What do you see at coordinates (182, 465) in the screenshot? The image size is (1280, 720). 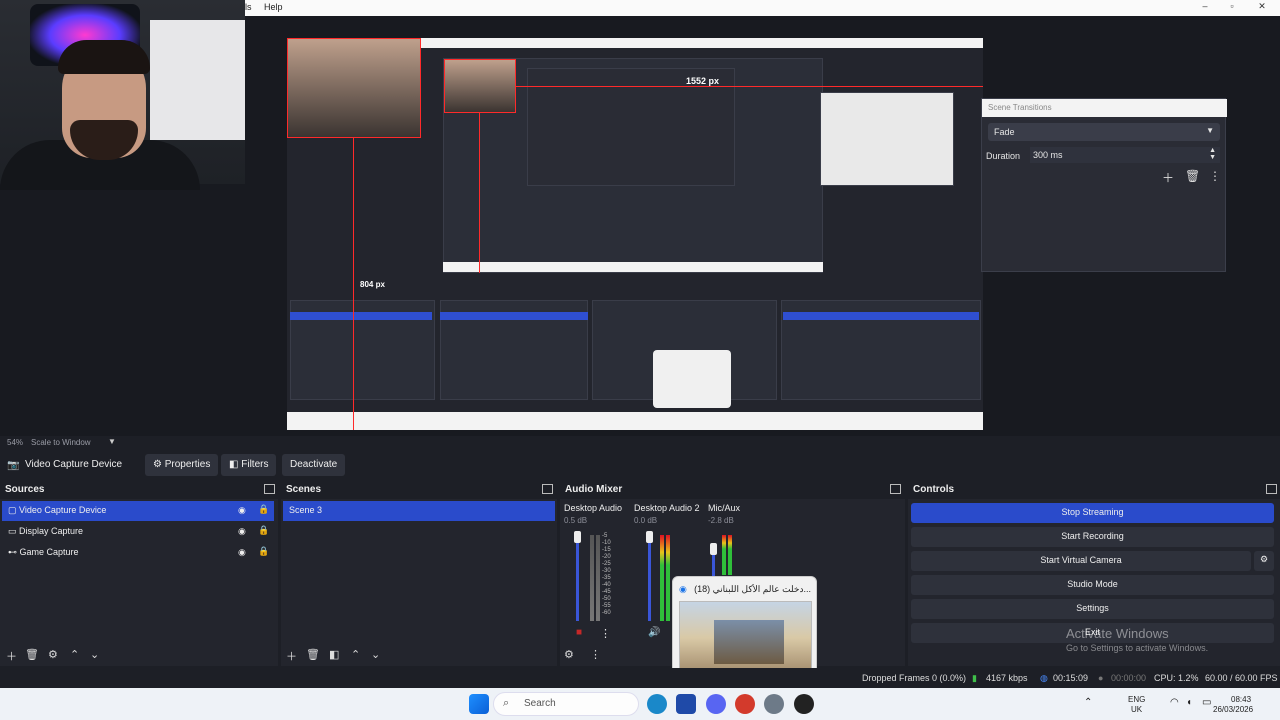 I see `properties-button: ⚙ Properties` at bounding box center [182, 465].